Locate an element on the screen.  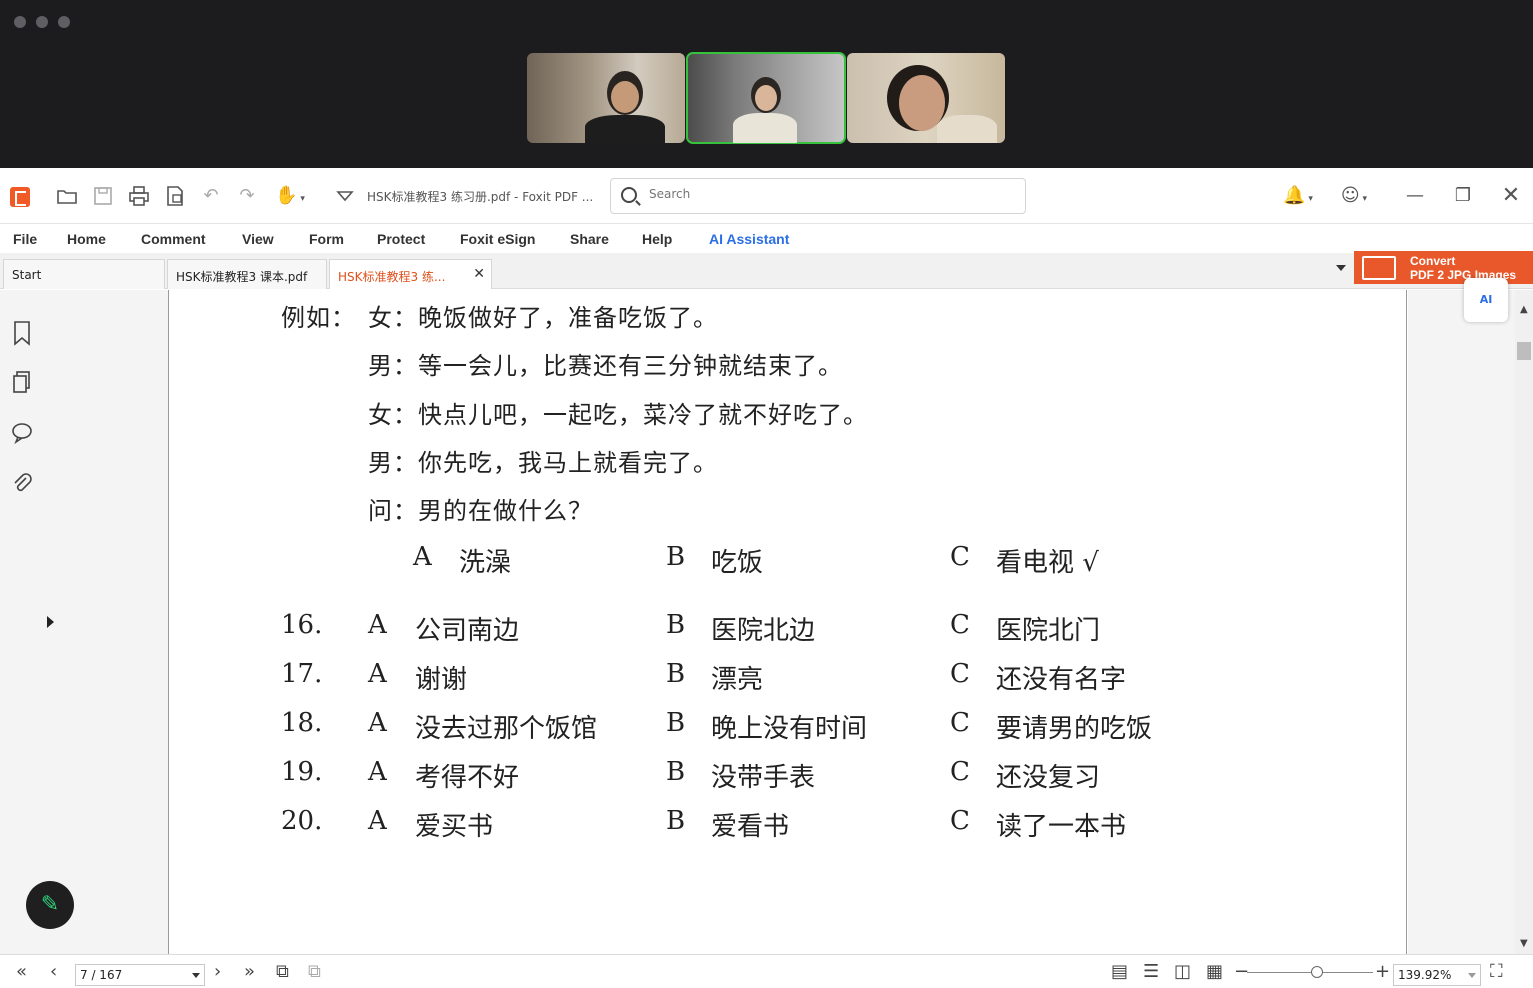
menu-share: Share is located at coordinates (589, 239).